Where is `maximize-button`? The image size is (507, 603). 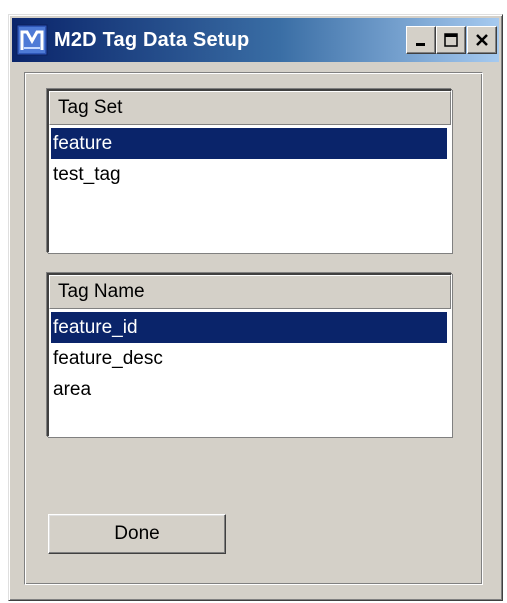 maximize-button is located at coordinates (451, 40).